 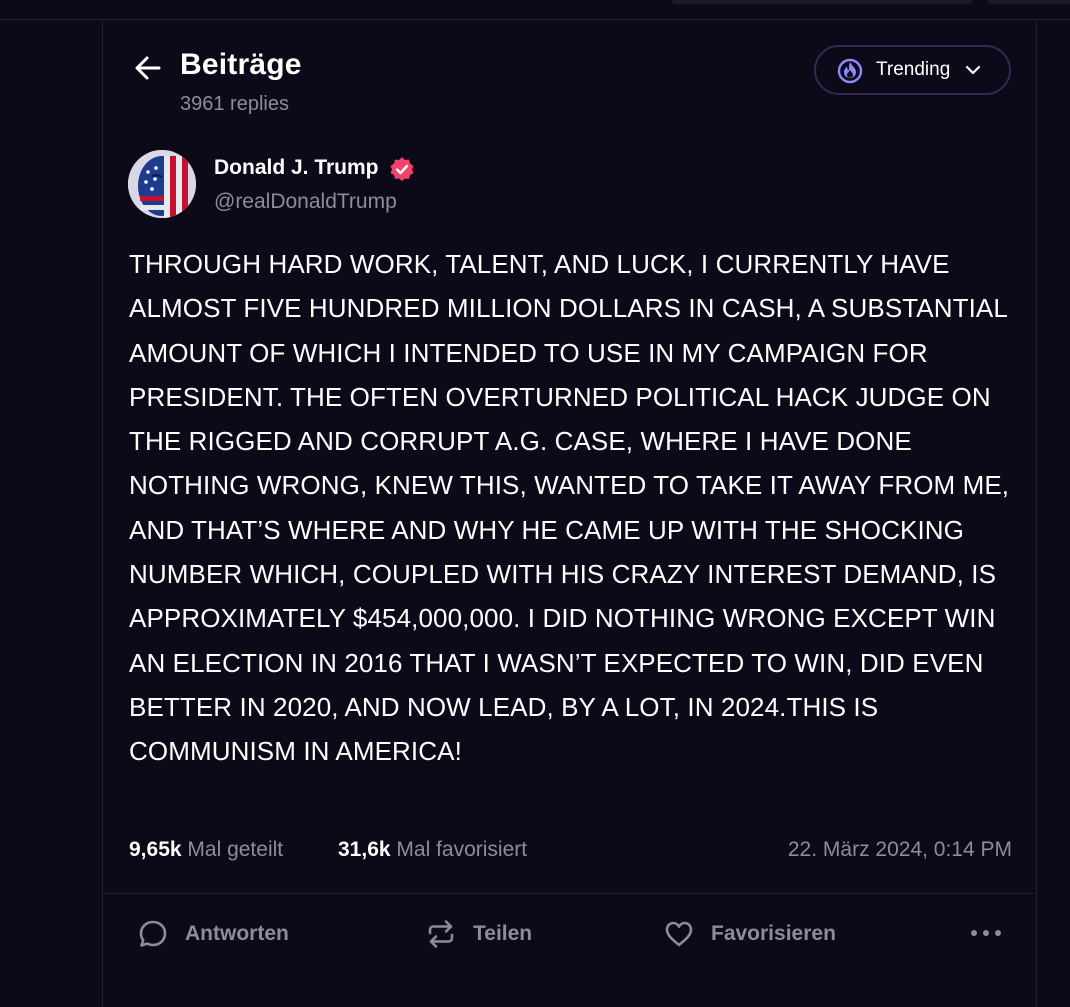 I want to click on speech-bubble-icon, so click(x=153, y=933).